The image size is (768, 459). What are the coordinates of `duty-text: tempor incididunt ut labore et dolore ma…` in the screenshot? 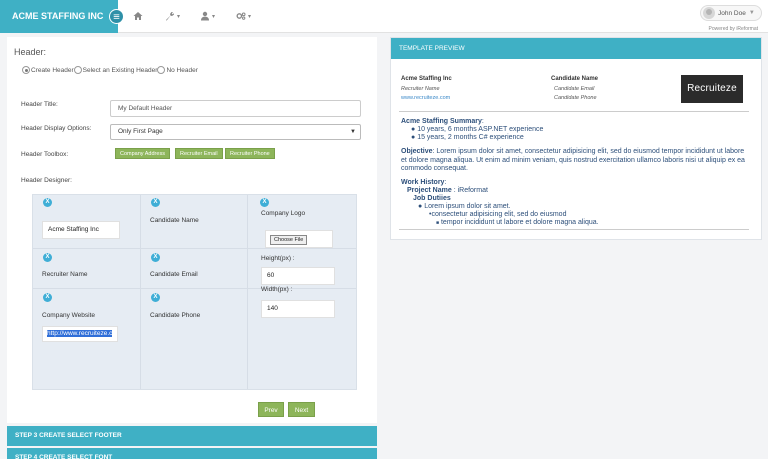 It's located at (519, 222).